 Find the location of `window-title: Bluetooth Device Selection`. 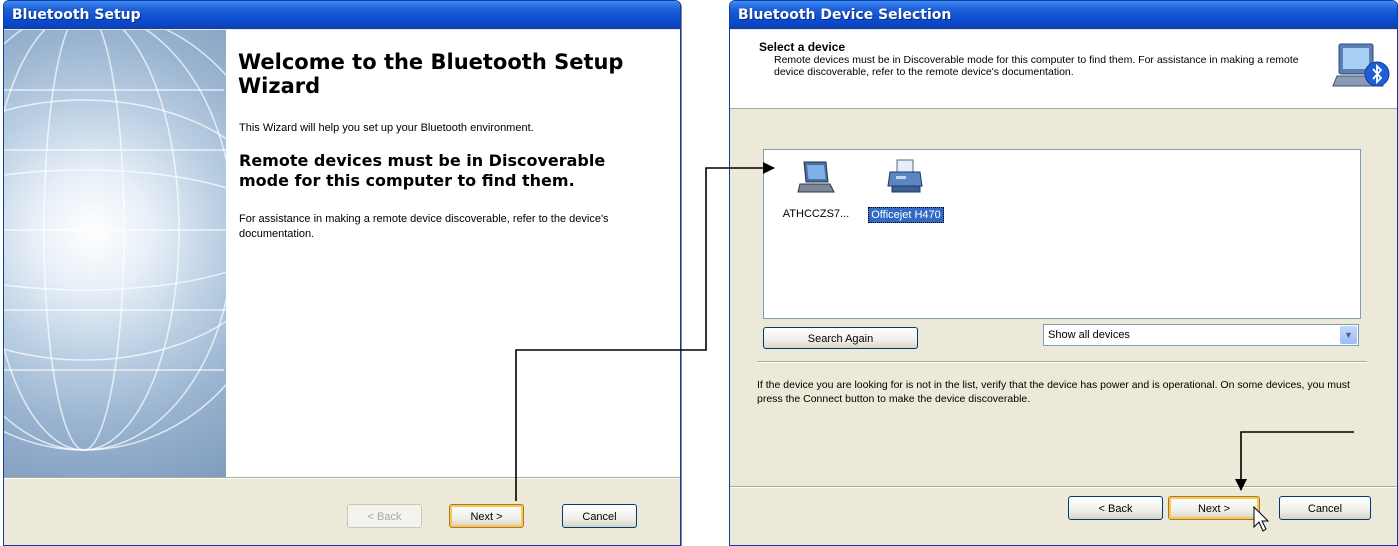

window-title: Bluetooth Device Selection is located at coordinates (1063, 15).